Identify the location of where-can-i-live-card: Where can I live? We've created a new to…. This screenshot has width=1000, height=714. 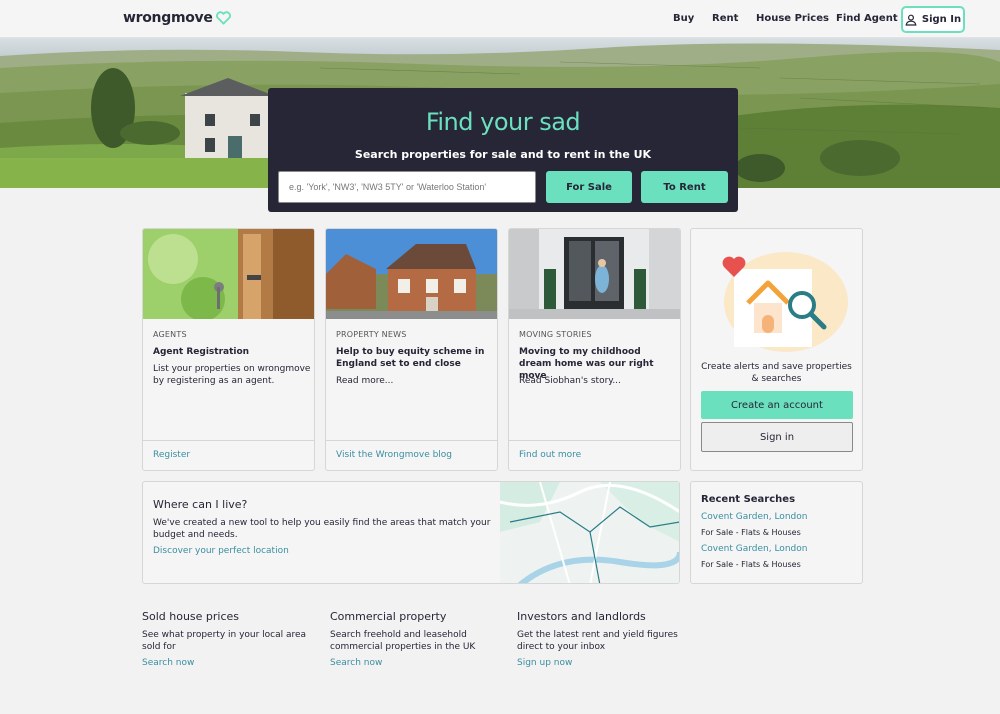
(411, 532).